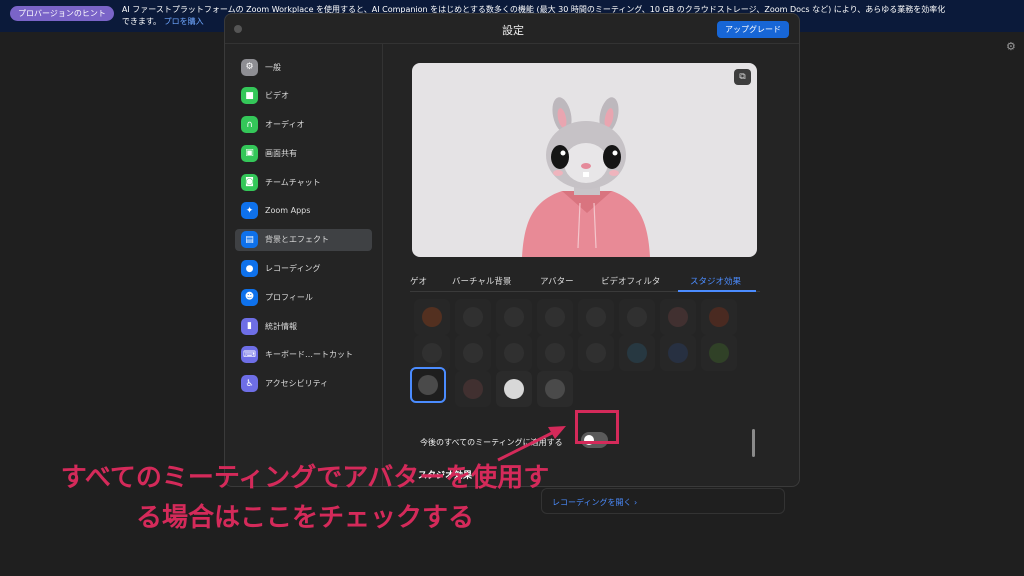 This screenshot has width=1024, height=576. Describe the element at coordinates (586, 177) in the screenshot. I see `squirrel-avatar-illustration` at that location.